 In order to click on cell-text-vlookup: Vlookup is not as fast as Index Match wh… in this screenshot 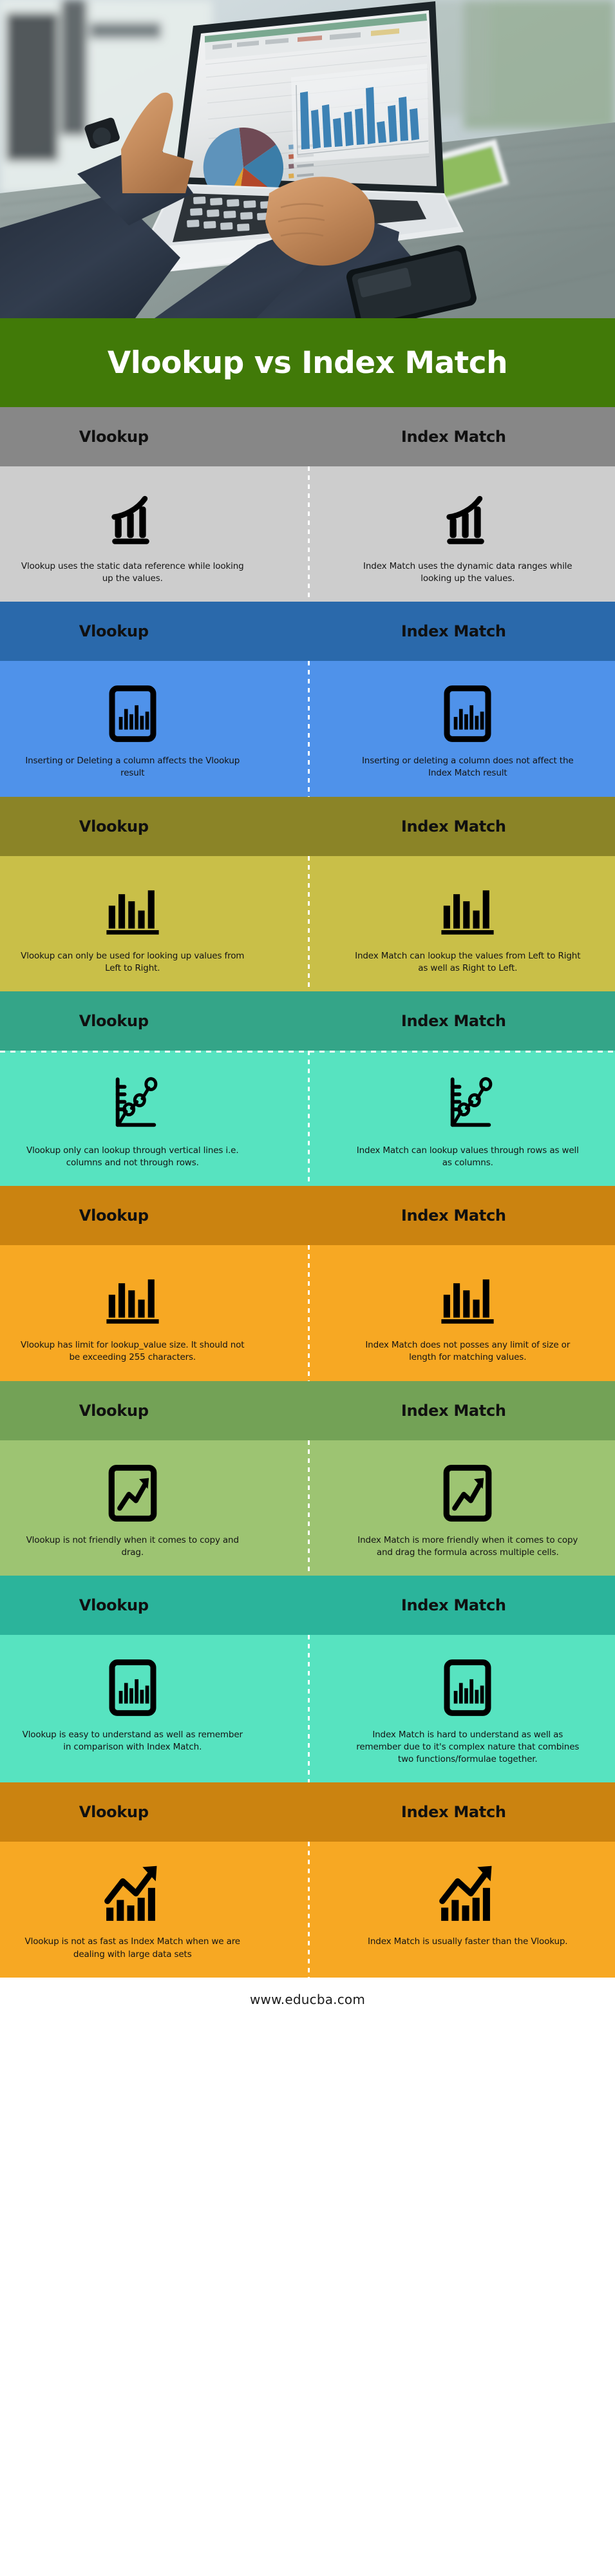, I will do `click(132, 1948)`.